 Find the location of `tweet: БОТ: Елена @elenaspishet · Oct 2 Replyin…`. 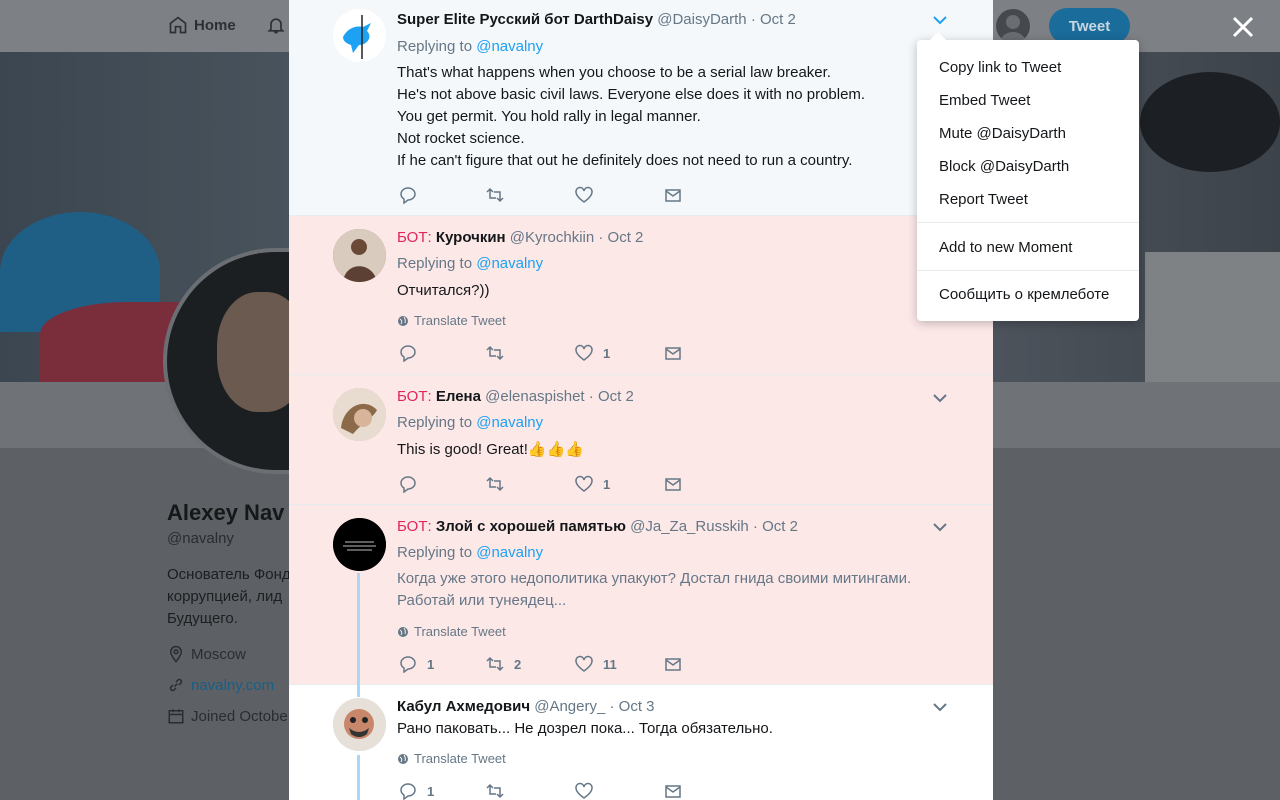

tweet: БОТ: Елена @elenaspishet · Oct 2 Replyin… is located at coordinates (641, 440).